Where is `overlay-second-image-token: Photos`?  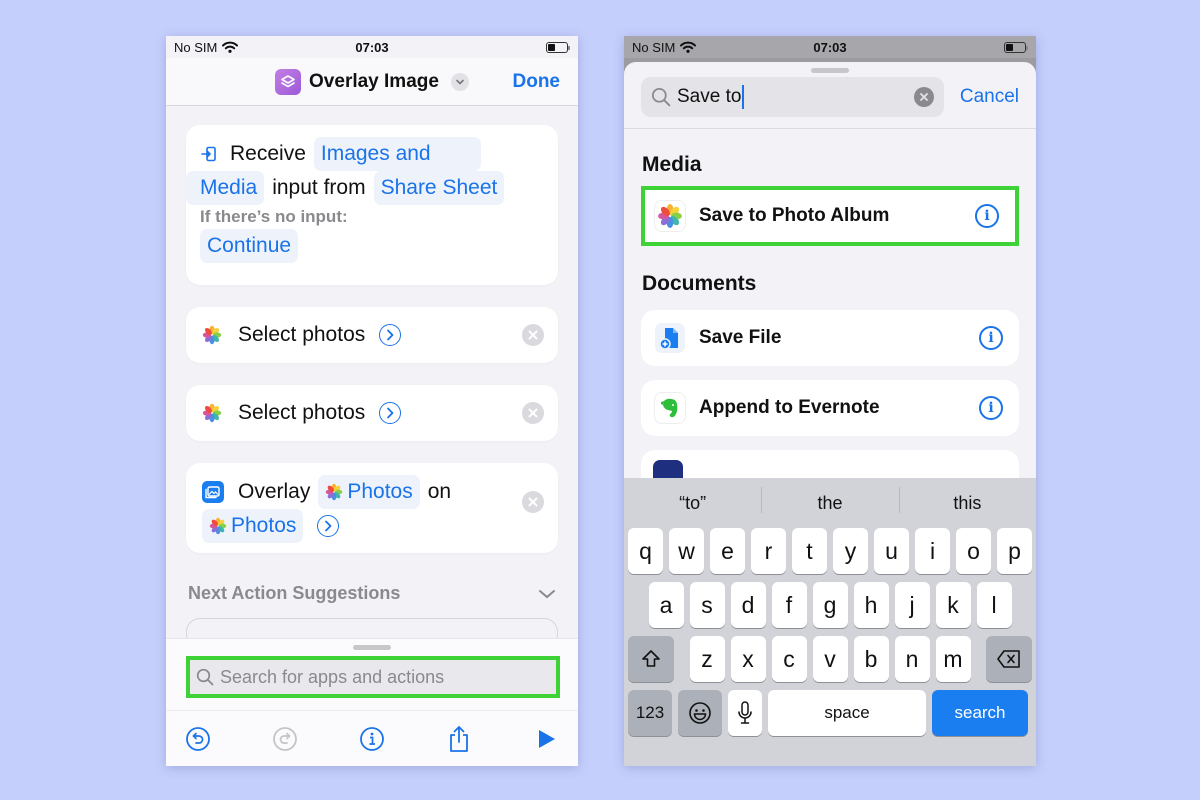 overlay-second-image-token: Photos is located at coordinates (253, 526).